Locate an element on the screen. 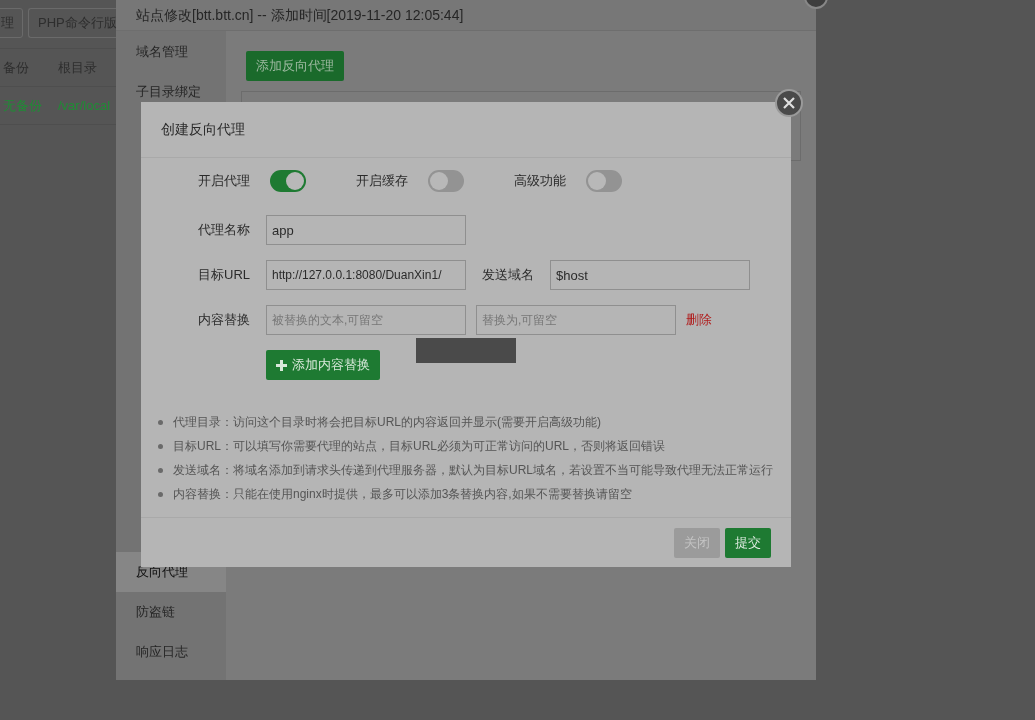 The width and height of the screenshot is (1035, 720). plus-icon is located at coordinates (281, 365).